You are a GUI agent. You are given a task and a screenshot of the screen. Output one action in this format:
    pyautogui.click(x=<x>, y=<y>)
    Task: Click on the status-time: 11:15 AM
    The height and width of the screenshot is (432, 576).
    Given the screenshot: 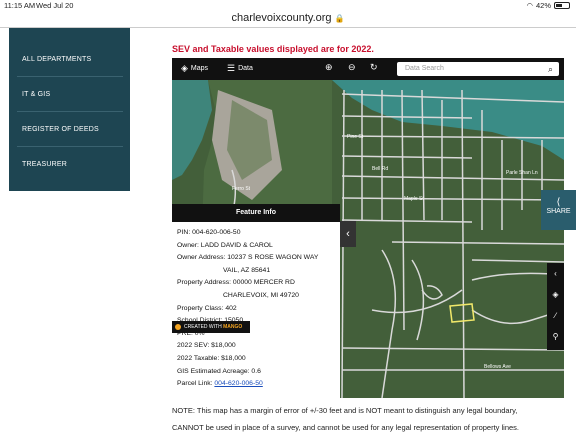 What is the action you would take?
    pyautogui.click(x=20, y=5)
    